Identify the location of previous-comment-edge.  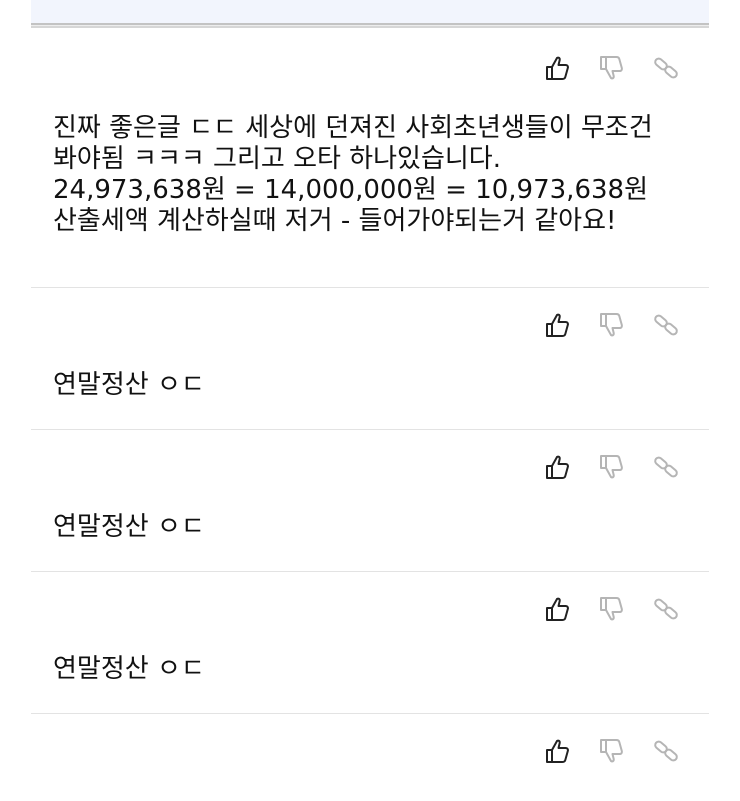
(370, 11).